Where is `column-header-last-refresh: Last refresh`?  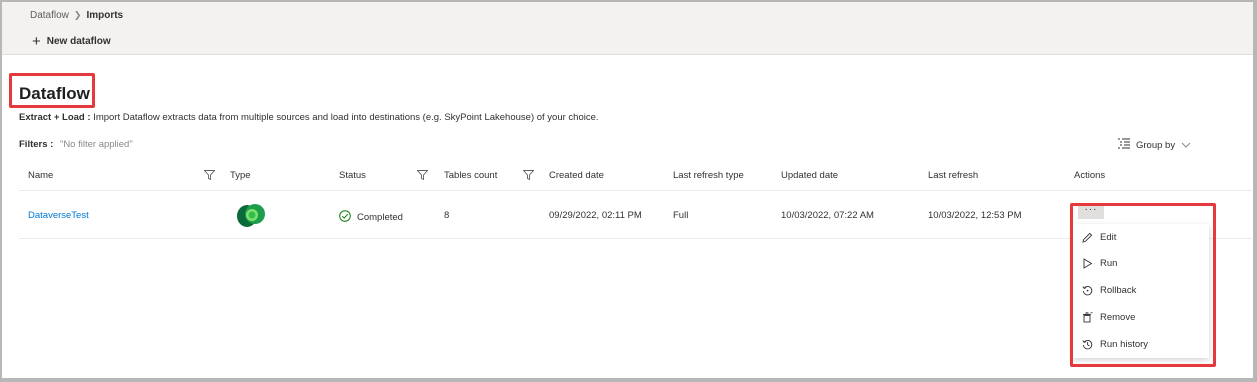 column-header-last-refresh: Last refresh is located at coordinates (953, 175).